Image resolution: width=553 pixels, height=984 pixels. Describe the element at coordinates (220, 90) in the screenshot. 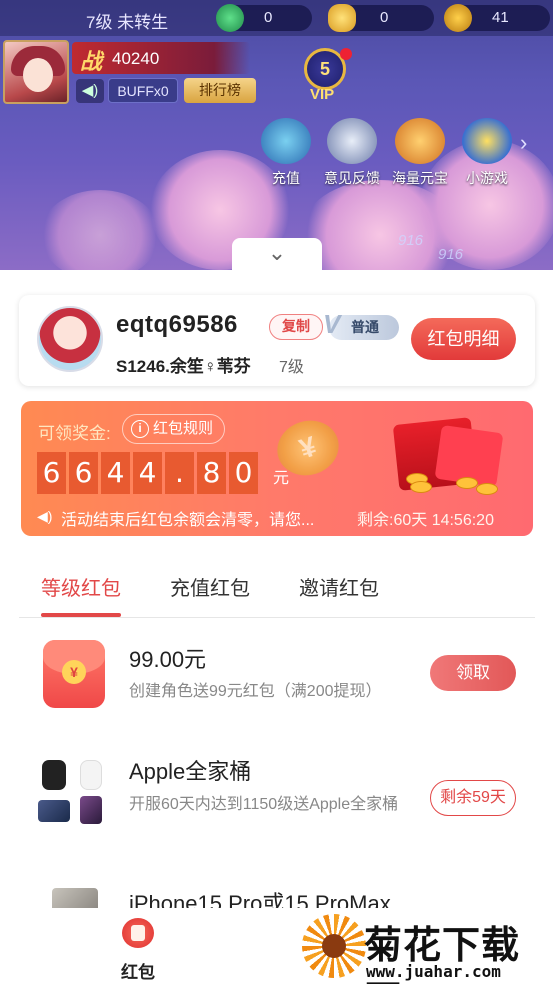

I see `leaderboard-button: 排行榜` at that location.